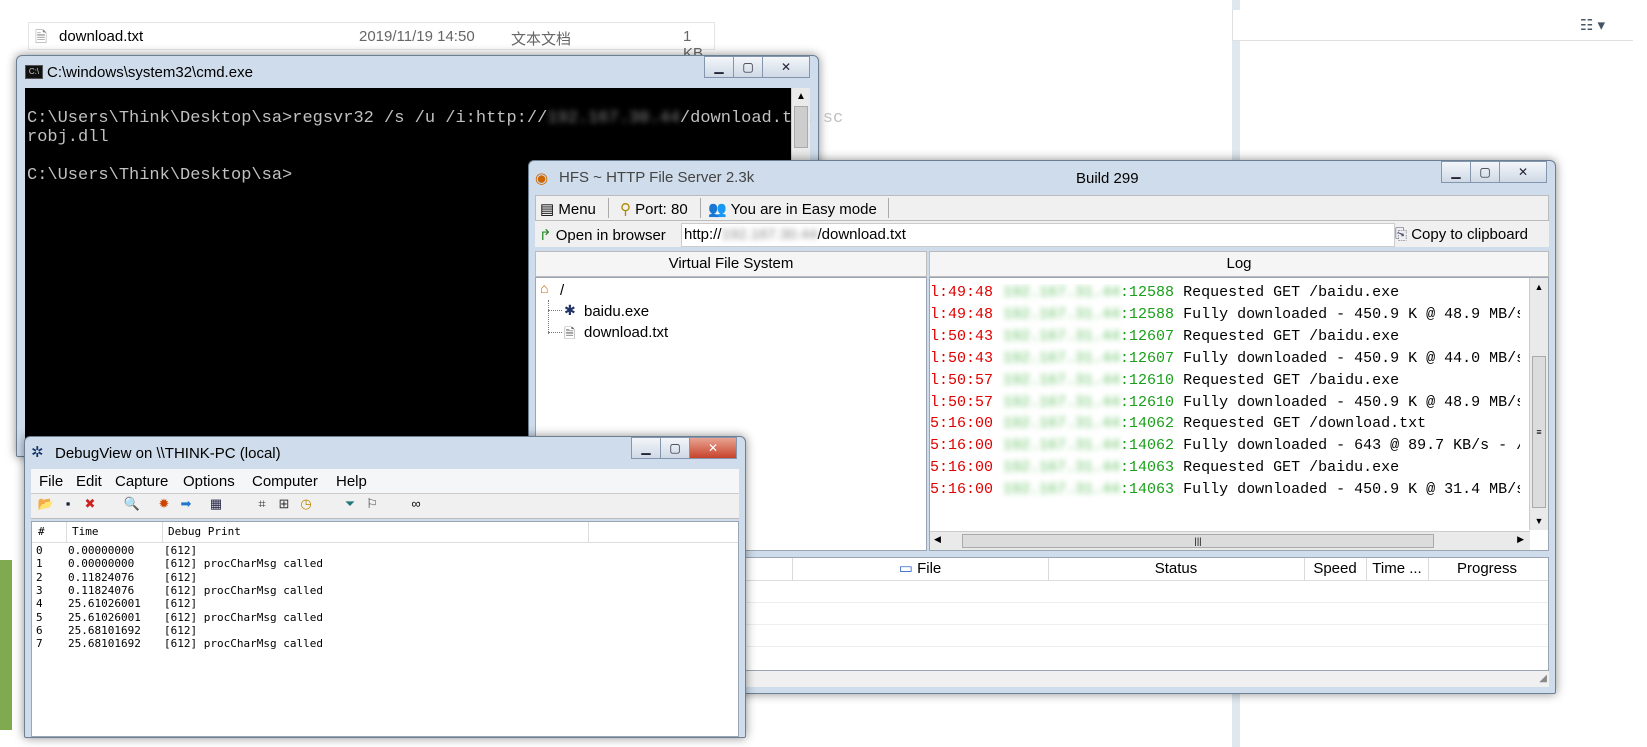 The image size is (1647, 747). I want to click on binoculars-icon: ∞, so click(416, 504).